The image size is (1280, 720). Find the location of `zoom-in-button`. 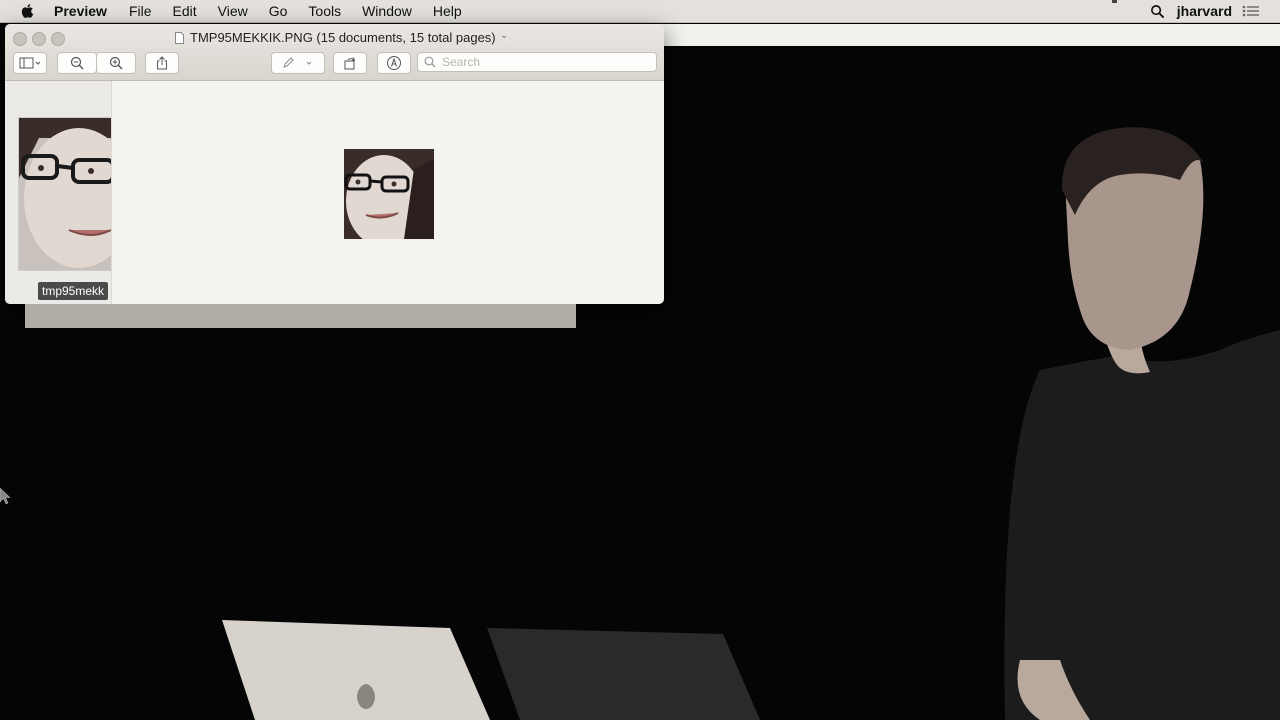

zoom-in-button is located at coordinates (116, 63).